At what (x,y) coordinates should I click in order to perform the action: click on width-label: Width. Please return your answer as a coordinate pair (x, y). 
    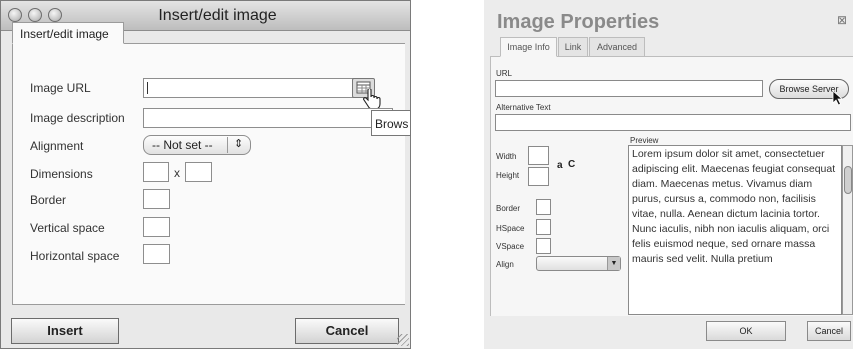
    Looking at the image, I should click on (506, 156).